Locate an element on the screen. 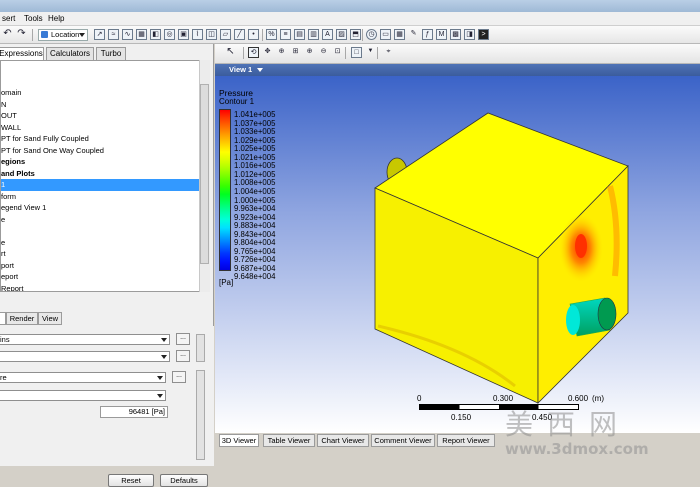 The height and width of the screenshot is (487, 700). function-calculator-icon: ƒ is located at coordinates (427, 34).